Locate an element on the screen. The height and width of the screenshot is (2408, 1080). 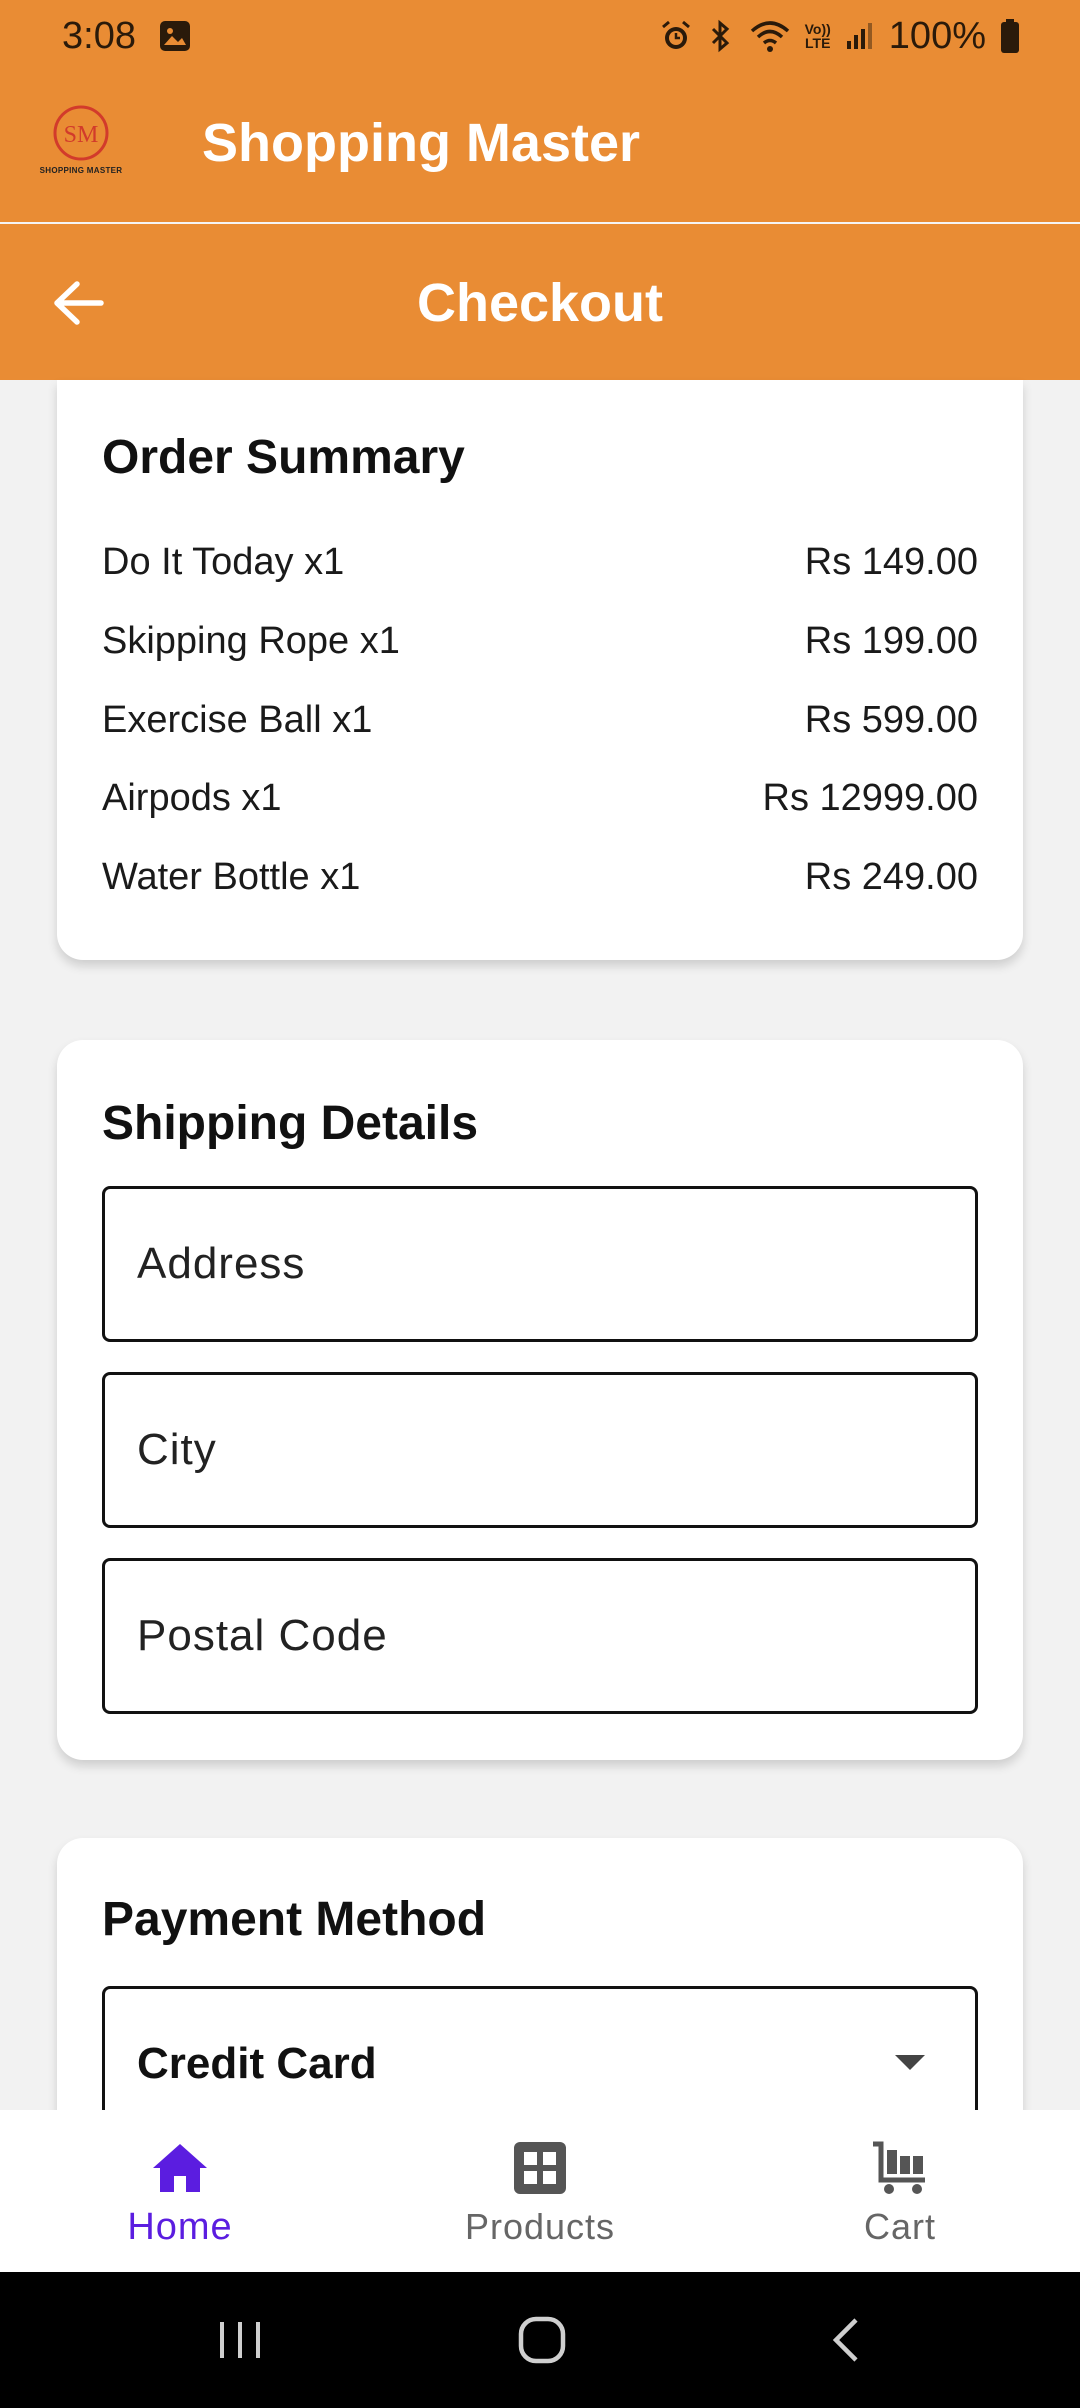
order-item-name: Airpods x1 is located at coordinates (192, 797).